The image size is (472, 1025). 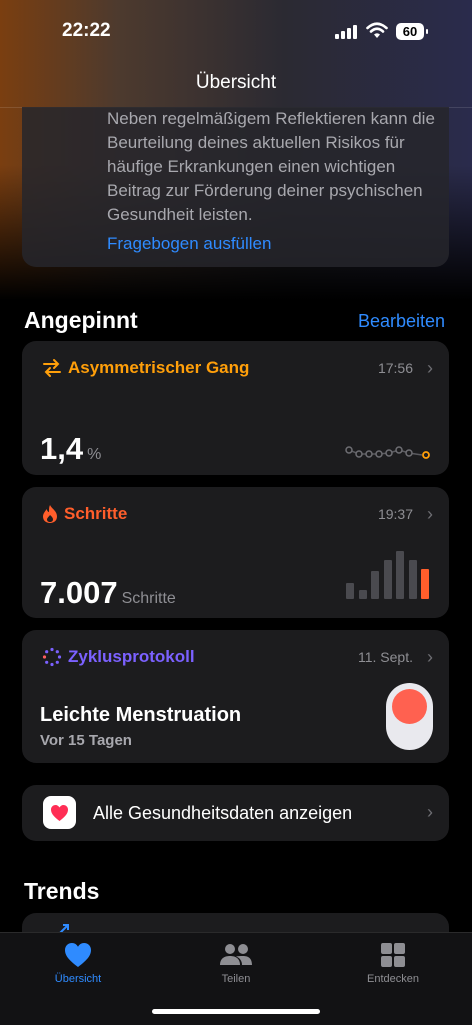 I want to click on nav-bar: Übersicht, so click(x=236, y=85).